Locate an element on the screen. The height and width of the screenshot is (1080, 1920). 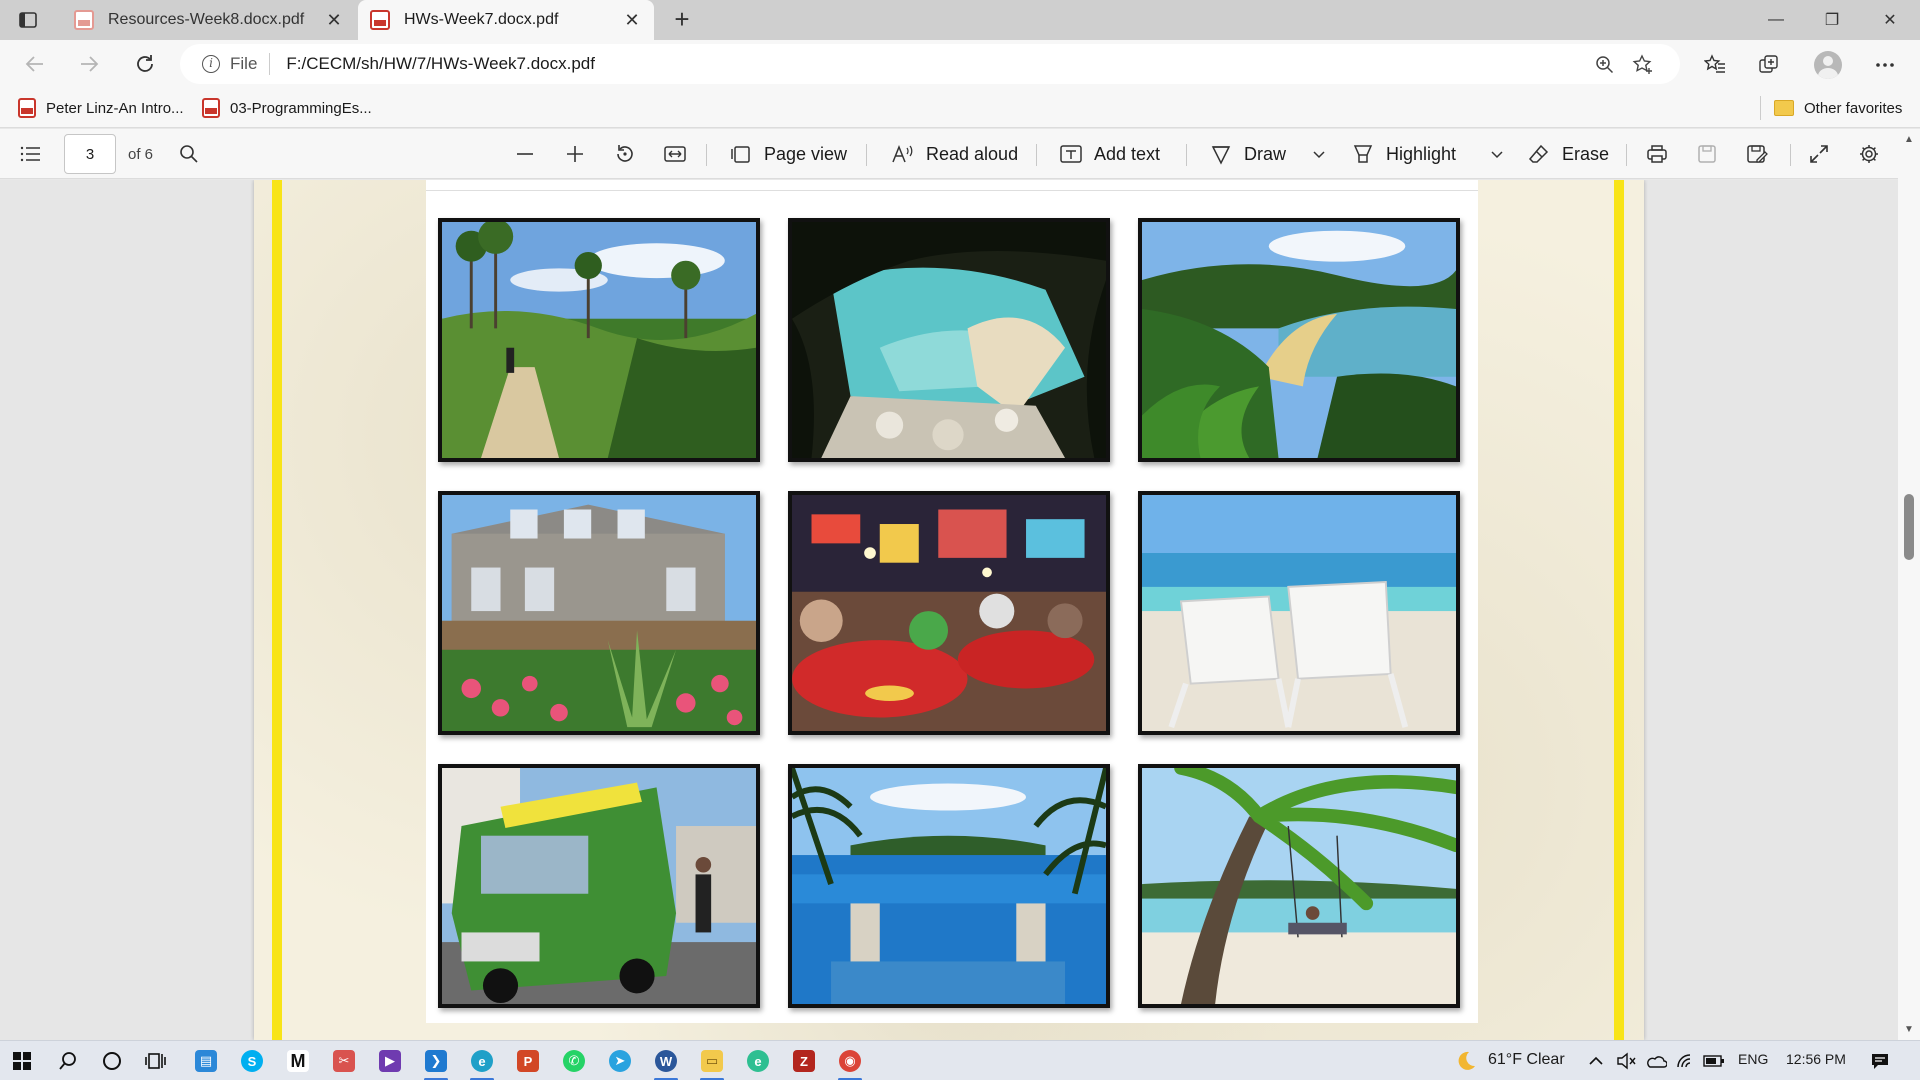
volume-icon is located at coordinates (1626, 1061).